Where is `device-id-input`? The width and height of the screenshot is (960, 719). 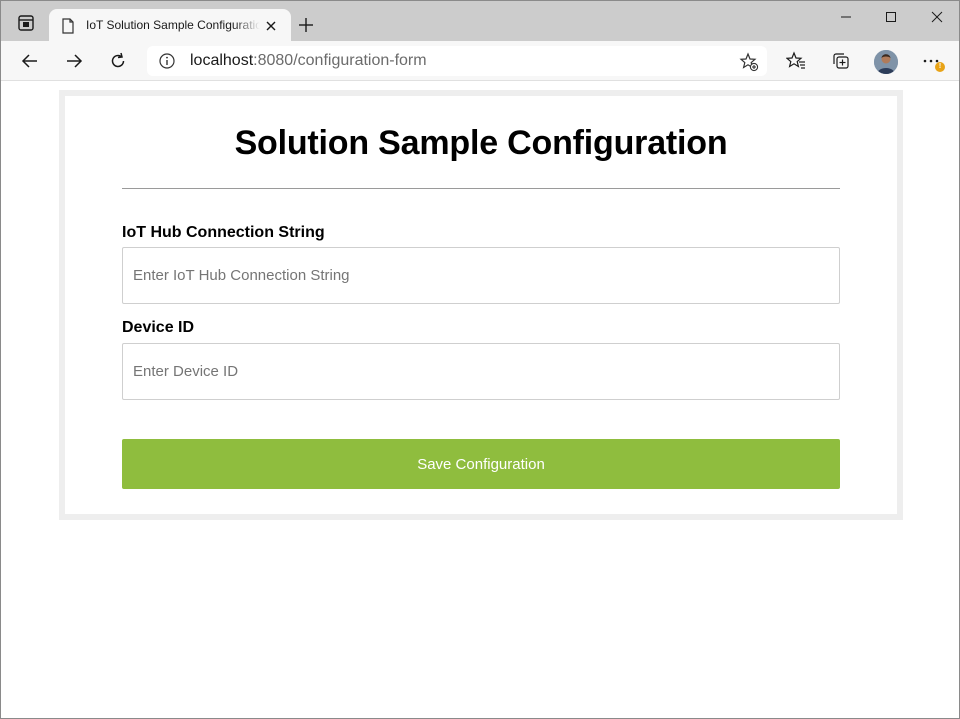
device-id-input is located at coordinates (481, 371).